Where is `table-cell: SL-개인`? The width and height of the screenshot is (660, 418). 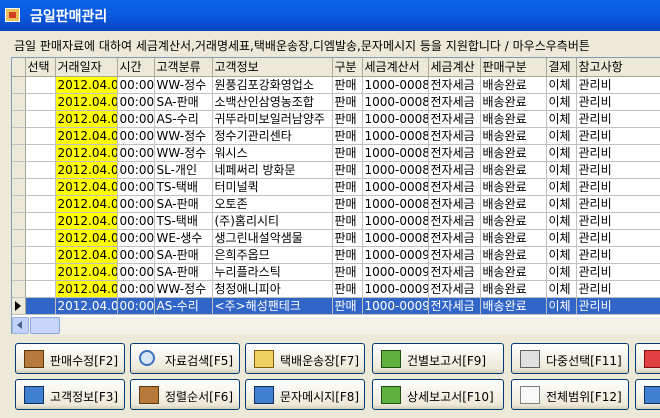
table-cell: SL-개인 is located at coordinates (183, 170).